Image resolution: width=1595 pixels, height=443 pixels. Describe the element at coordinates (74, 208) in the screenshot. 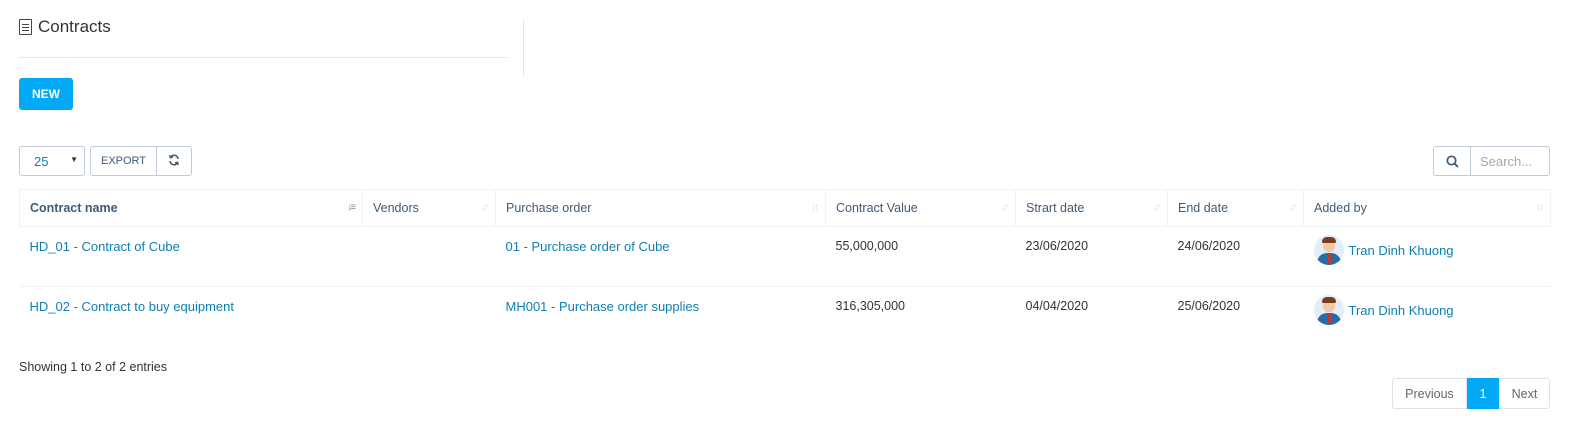

I see `column-label: Contract name` at that location.